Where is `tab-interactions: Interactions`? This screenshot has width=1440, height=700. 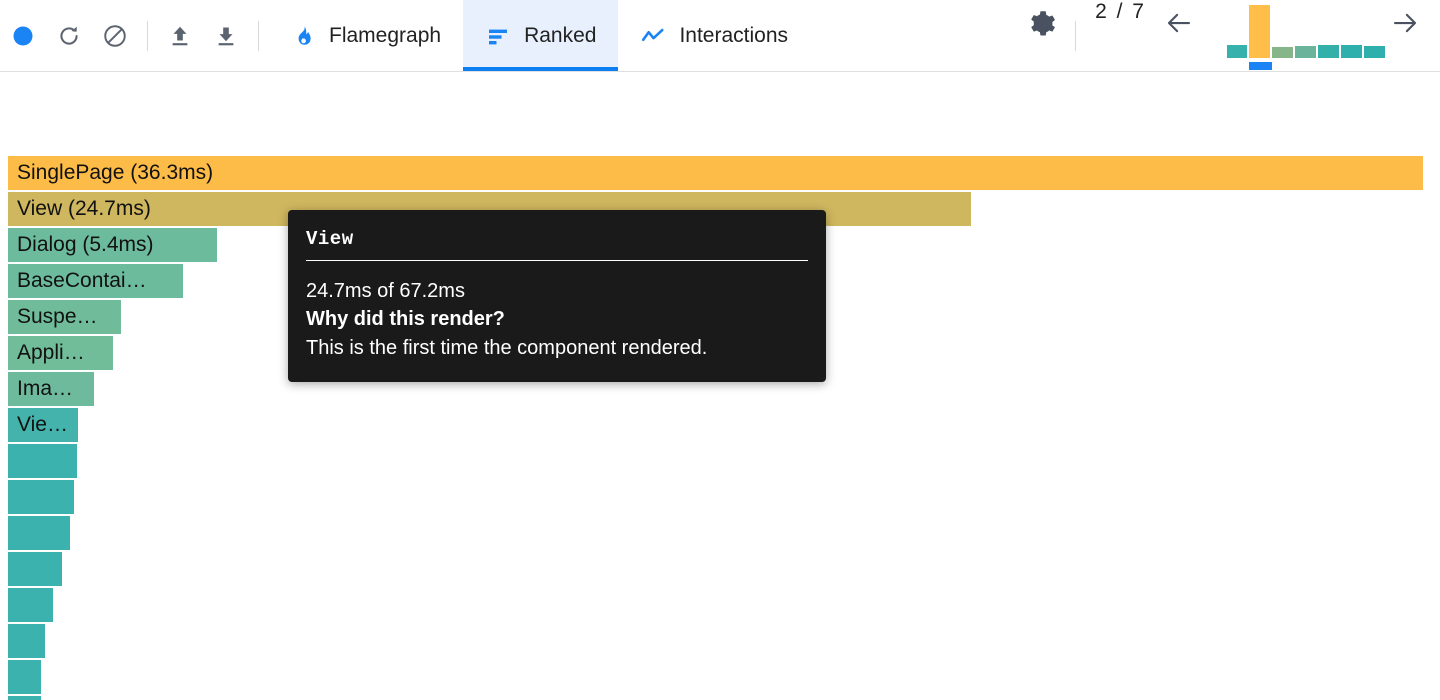
tab-interactions: Interactions is located at coordinates (714, 35).